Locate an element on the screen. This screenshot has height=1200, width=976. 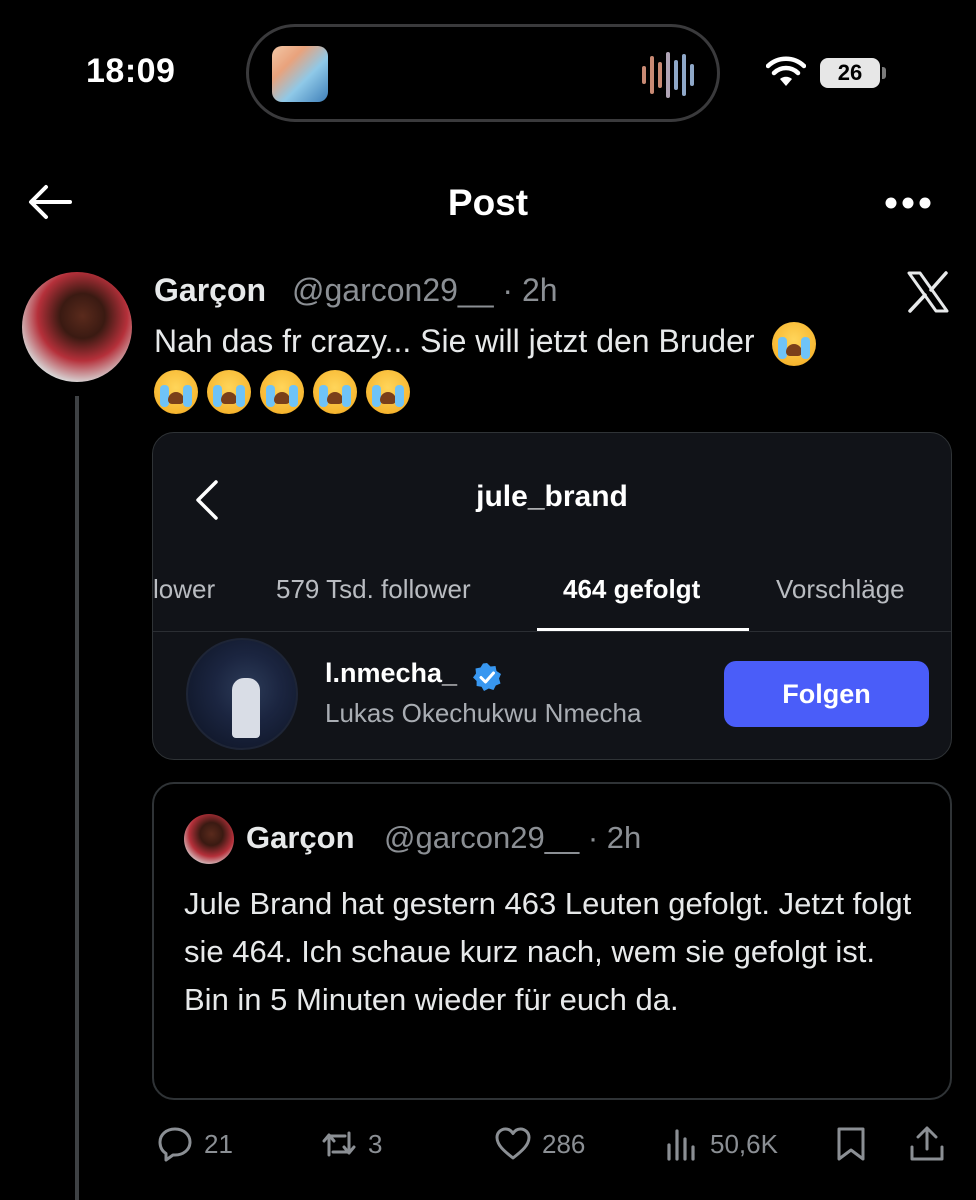
audio-waveform-icon is located at coordinates (668, 75).